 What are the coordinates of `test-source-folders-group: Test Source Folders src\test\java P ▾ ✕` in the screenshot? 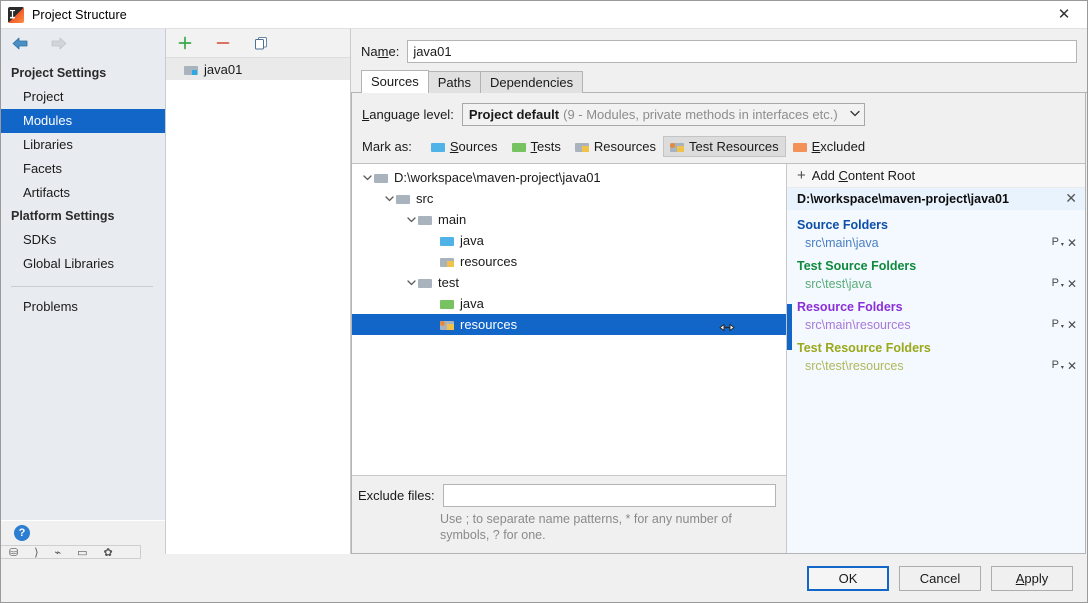 It's located at (936, 275).